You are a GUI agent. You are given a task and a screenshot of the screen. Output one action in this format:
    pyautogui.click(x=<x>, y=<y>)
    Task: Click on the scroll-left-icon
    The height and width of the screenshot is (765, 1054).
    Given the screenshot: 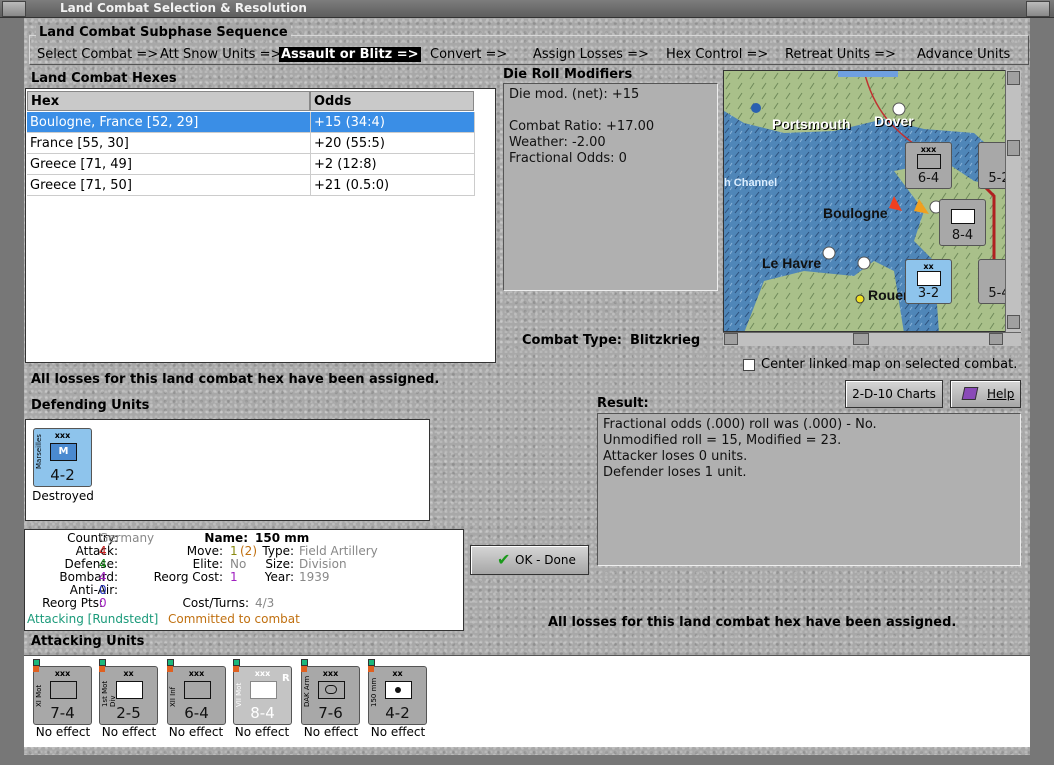 What is the action you would take?
    pyautogui.click(x=731, y=339)
    